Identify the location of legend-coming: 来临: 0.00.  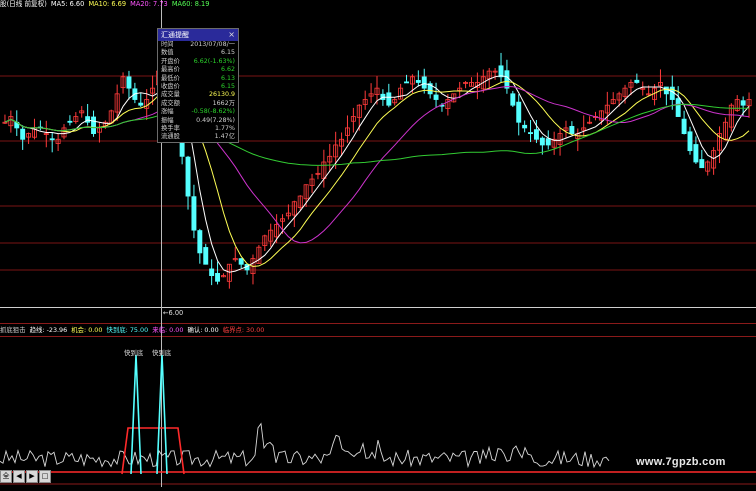
(168, 330).